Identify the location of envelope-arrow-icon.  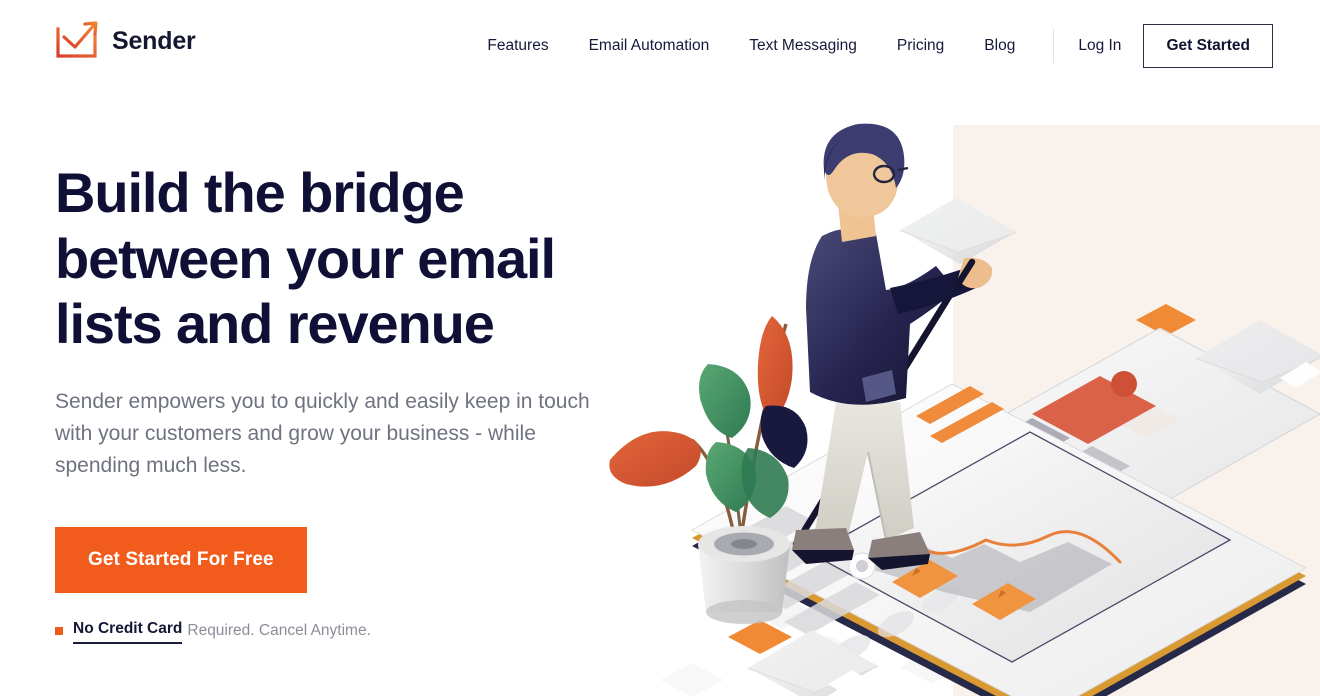
(77, 39).